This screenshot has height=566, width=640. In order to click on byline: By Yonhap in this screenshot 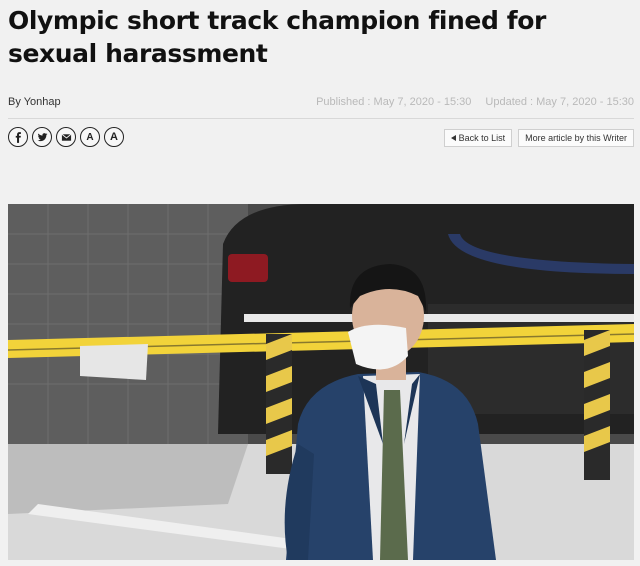, I will do `click(34, 102)`.